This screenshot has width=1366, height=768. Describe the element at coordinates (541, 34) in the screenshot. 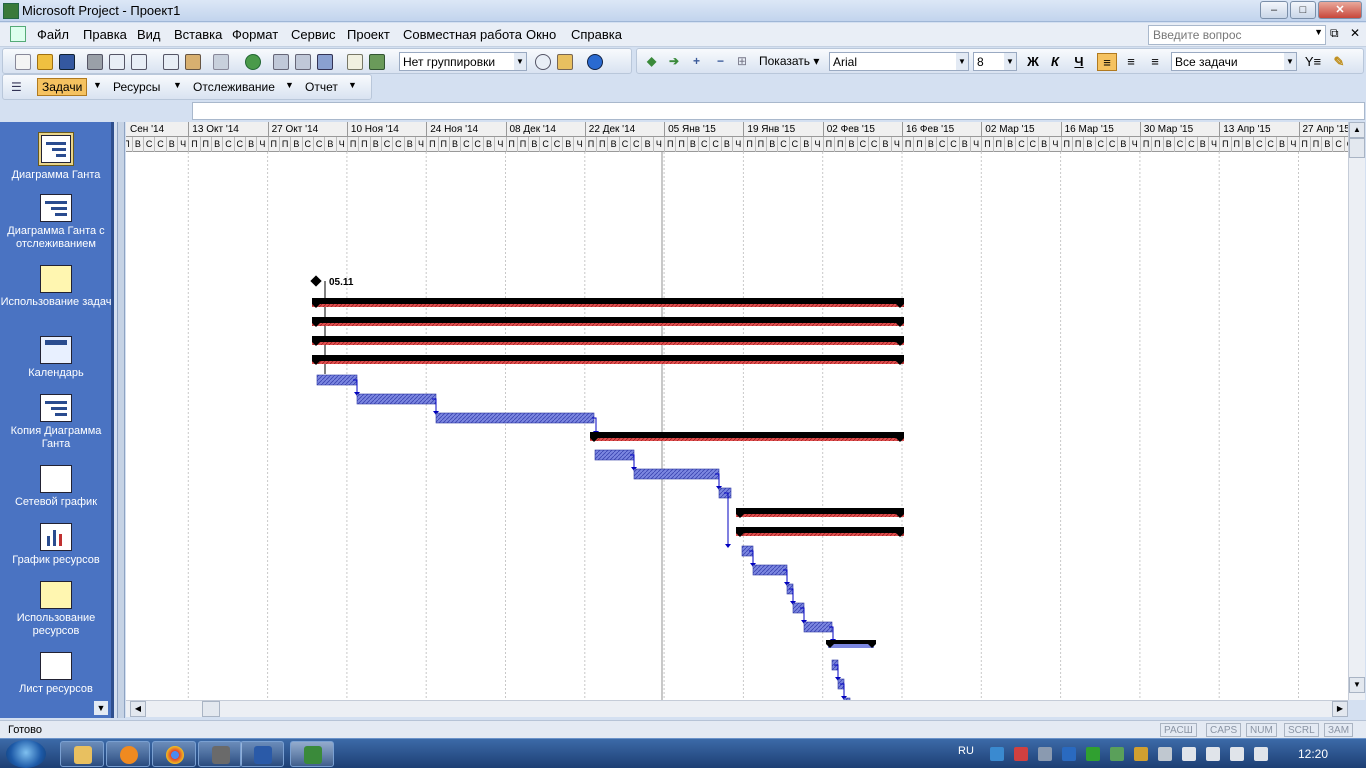

I see `menu-window: Окно` at that location.